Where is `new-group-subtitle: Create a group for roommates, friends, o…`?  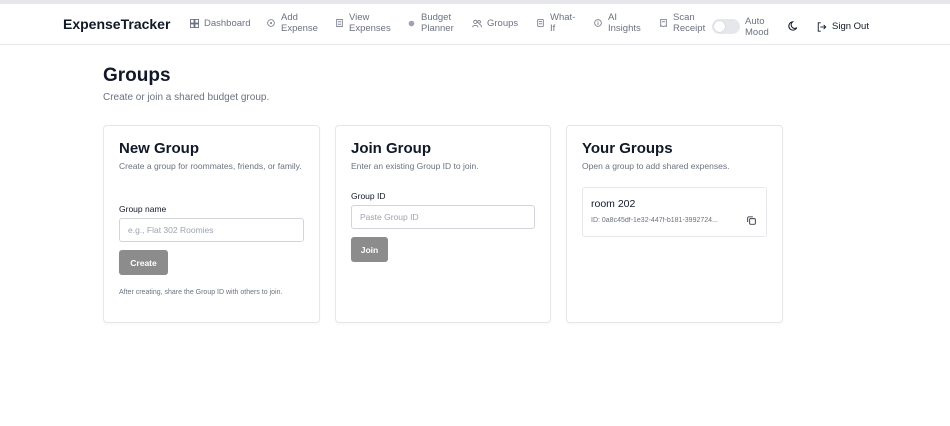 new-group-subtitle: Create a group for roommates, friends, o… is located at coordinates (210, 166).